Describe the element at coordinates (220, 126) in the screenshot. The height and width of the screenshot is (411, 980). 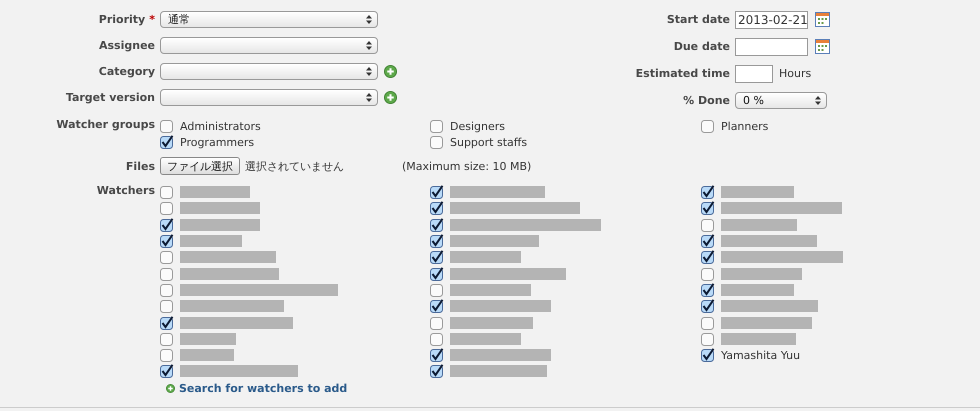
I see `checkbox-label: Administrators` at that location.